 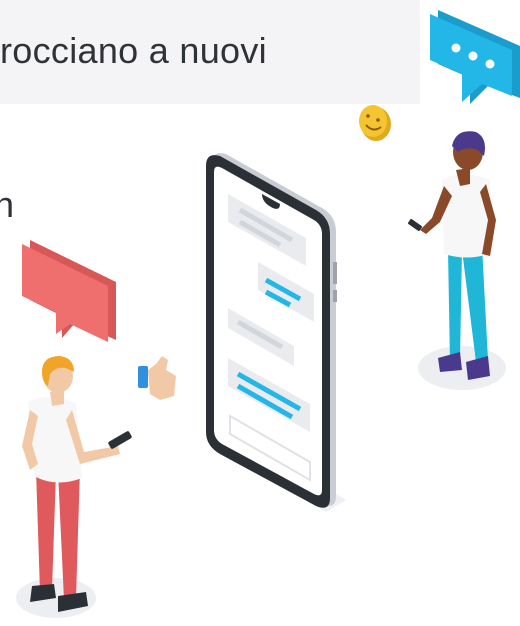 I want to click on smiley-emoji-icon, so click(x=375, y=123).